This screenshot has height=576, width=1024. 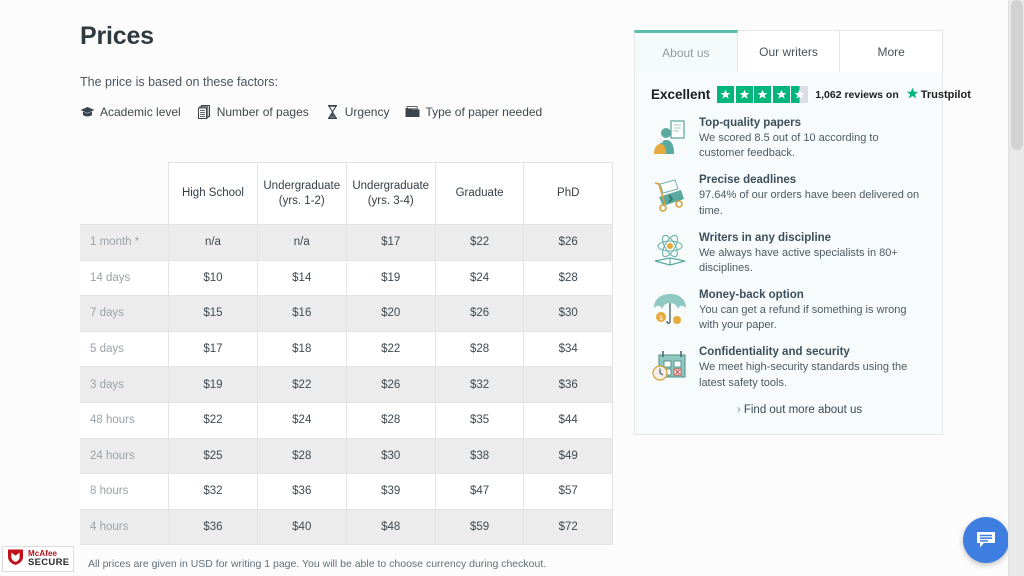 What do you see at coordinates (774, 352) in the screenshot?
I see `feature-title: Confidentiality and security` at bounding box center [774, 352].